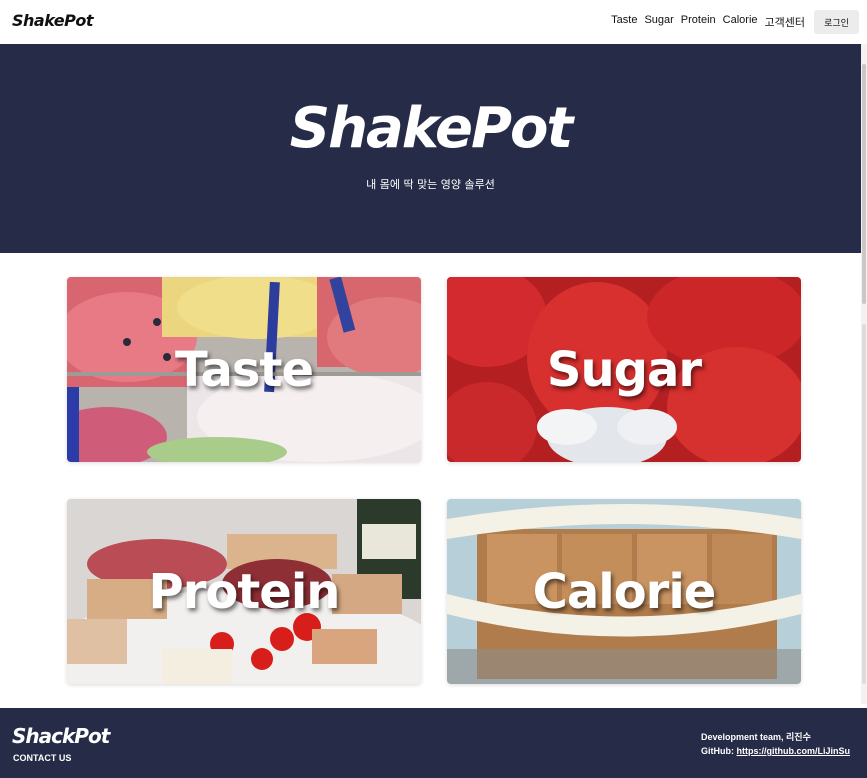  I want to click on header-logo: ShakePot, so click(53, 20).